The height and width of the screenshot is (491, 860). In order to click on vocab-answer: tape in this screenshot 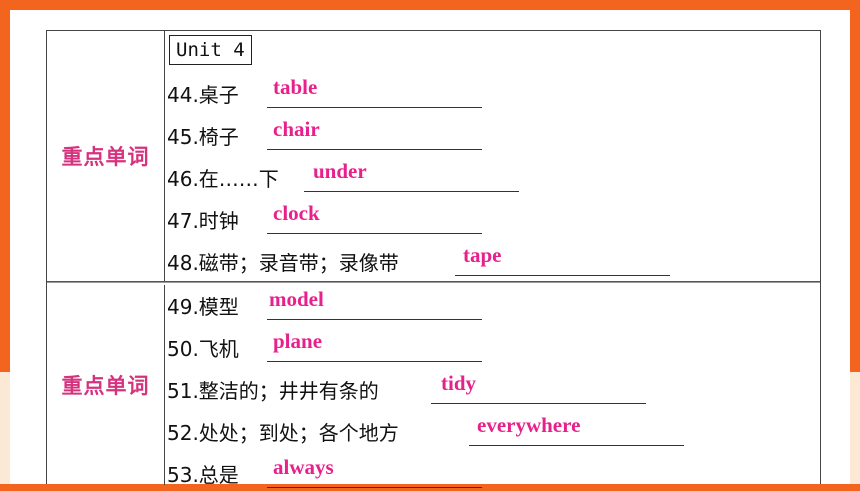, I will do `click(482, 255)`.